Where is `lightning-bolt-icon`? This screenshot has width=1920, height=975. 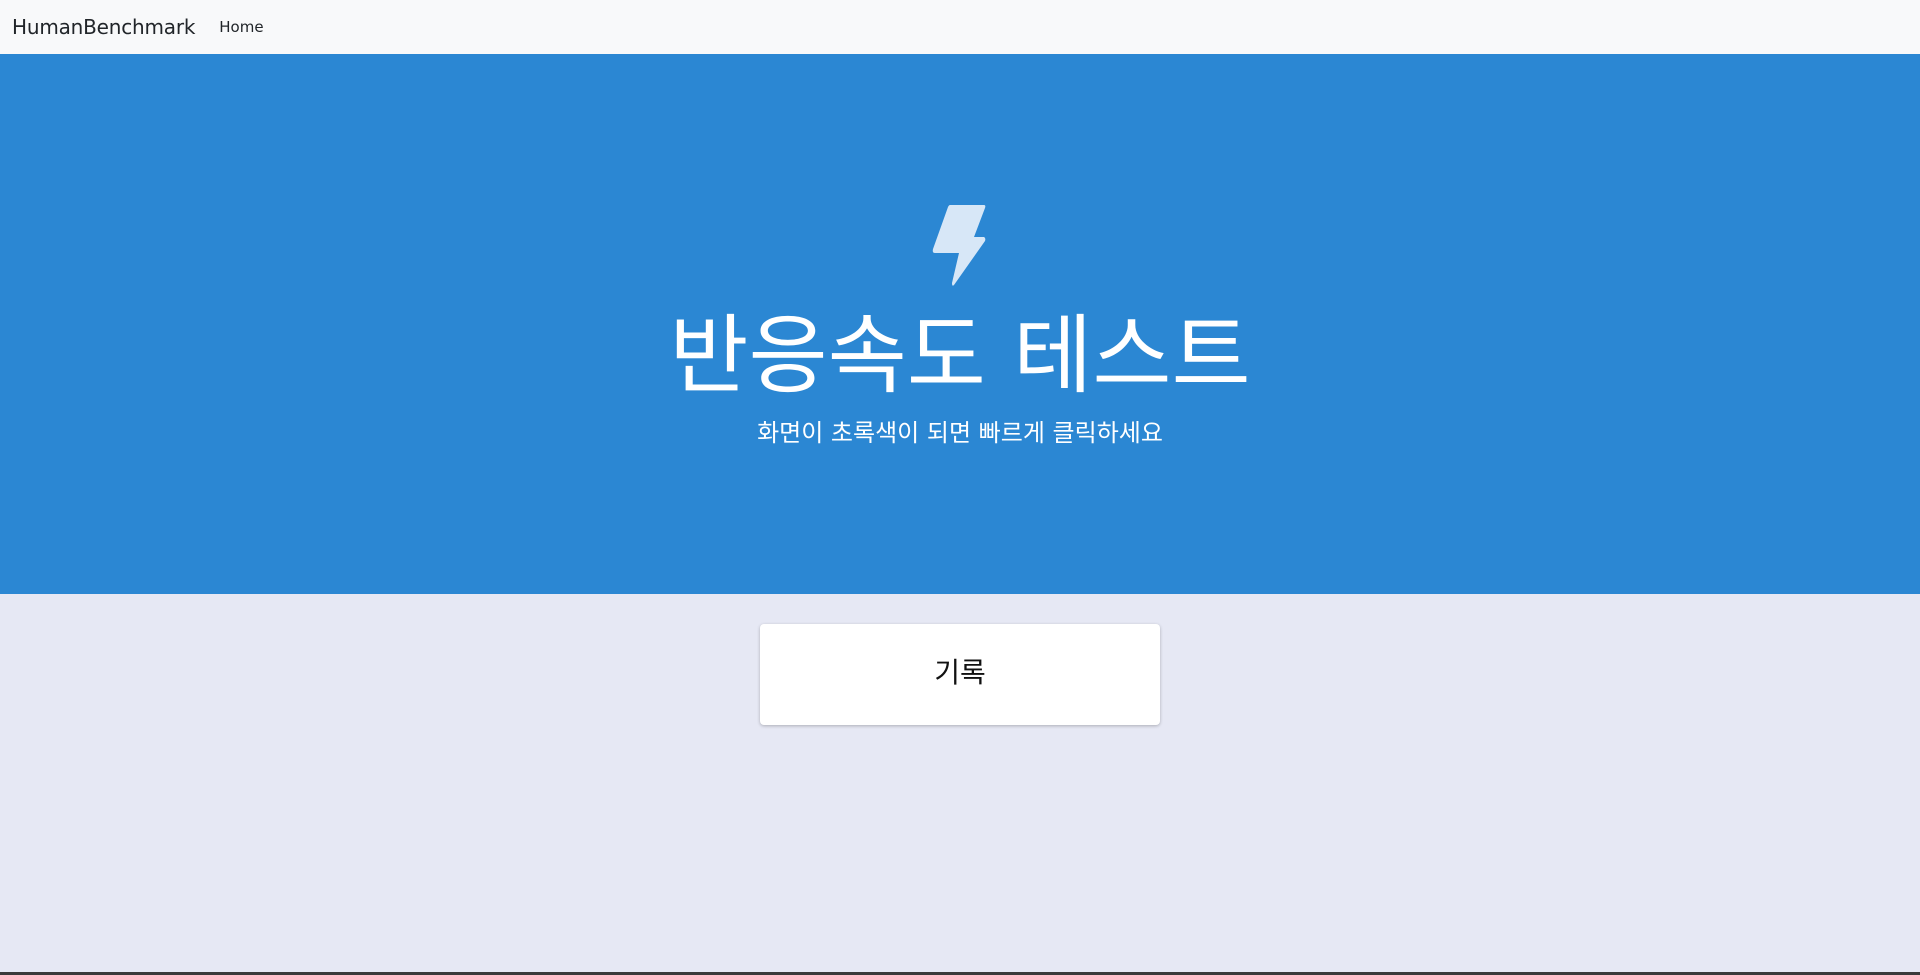
lightning-bolt-icon is located at coordinates (959, 245).